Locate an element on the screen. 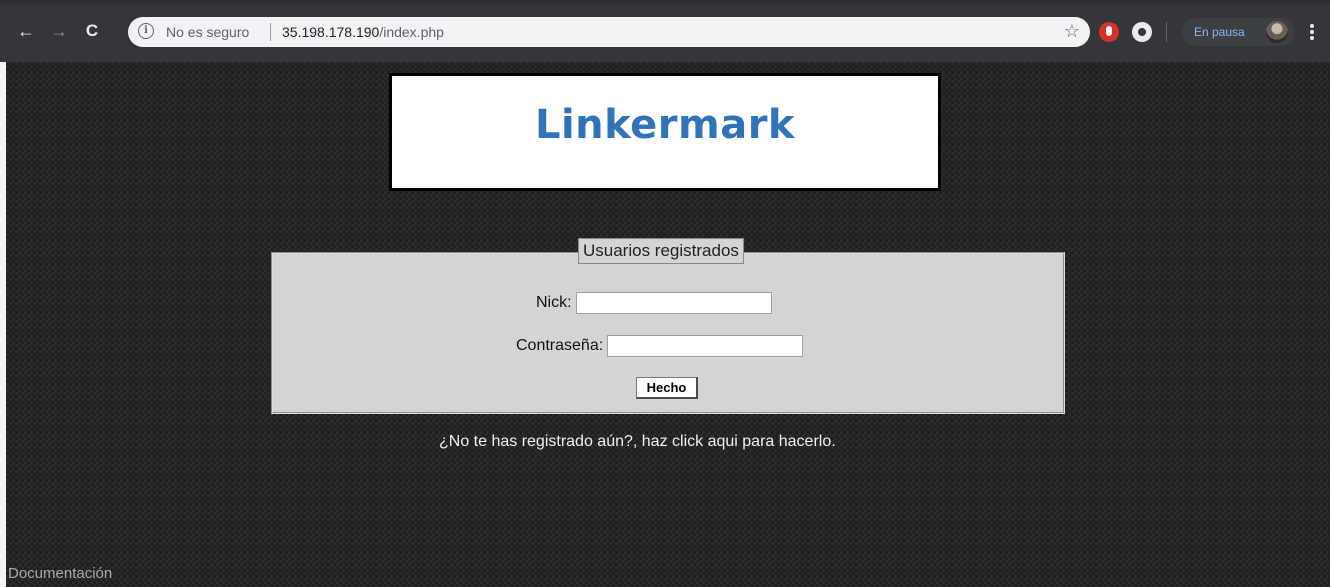  nick-row: Nick: is located at coordinates (654, 303).